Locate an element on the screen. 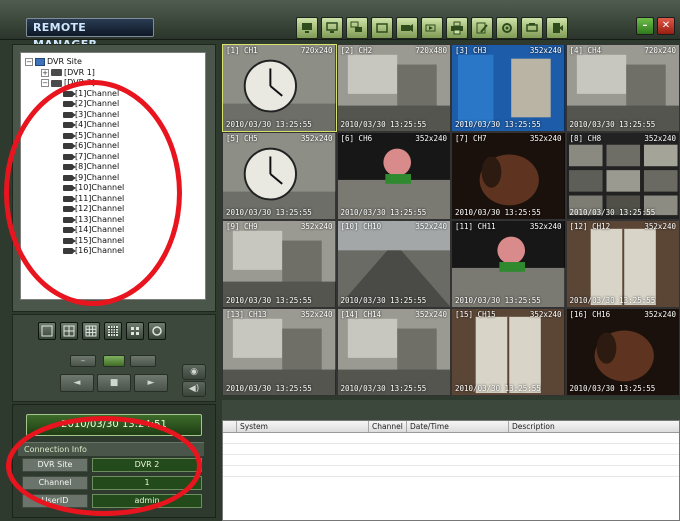 This screenshot has width=680, height=521. tree-channel-item: [9]Channel is located at coordinates (113, 178).